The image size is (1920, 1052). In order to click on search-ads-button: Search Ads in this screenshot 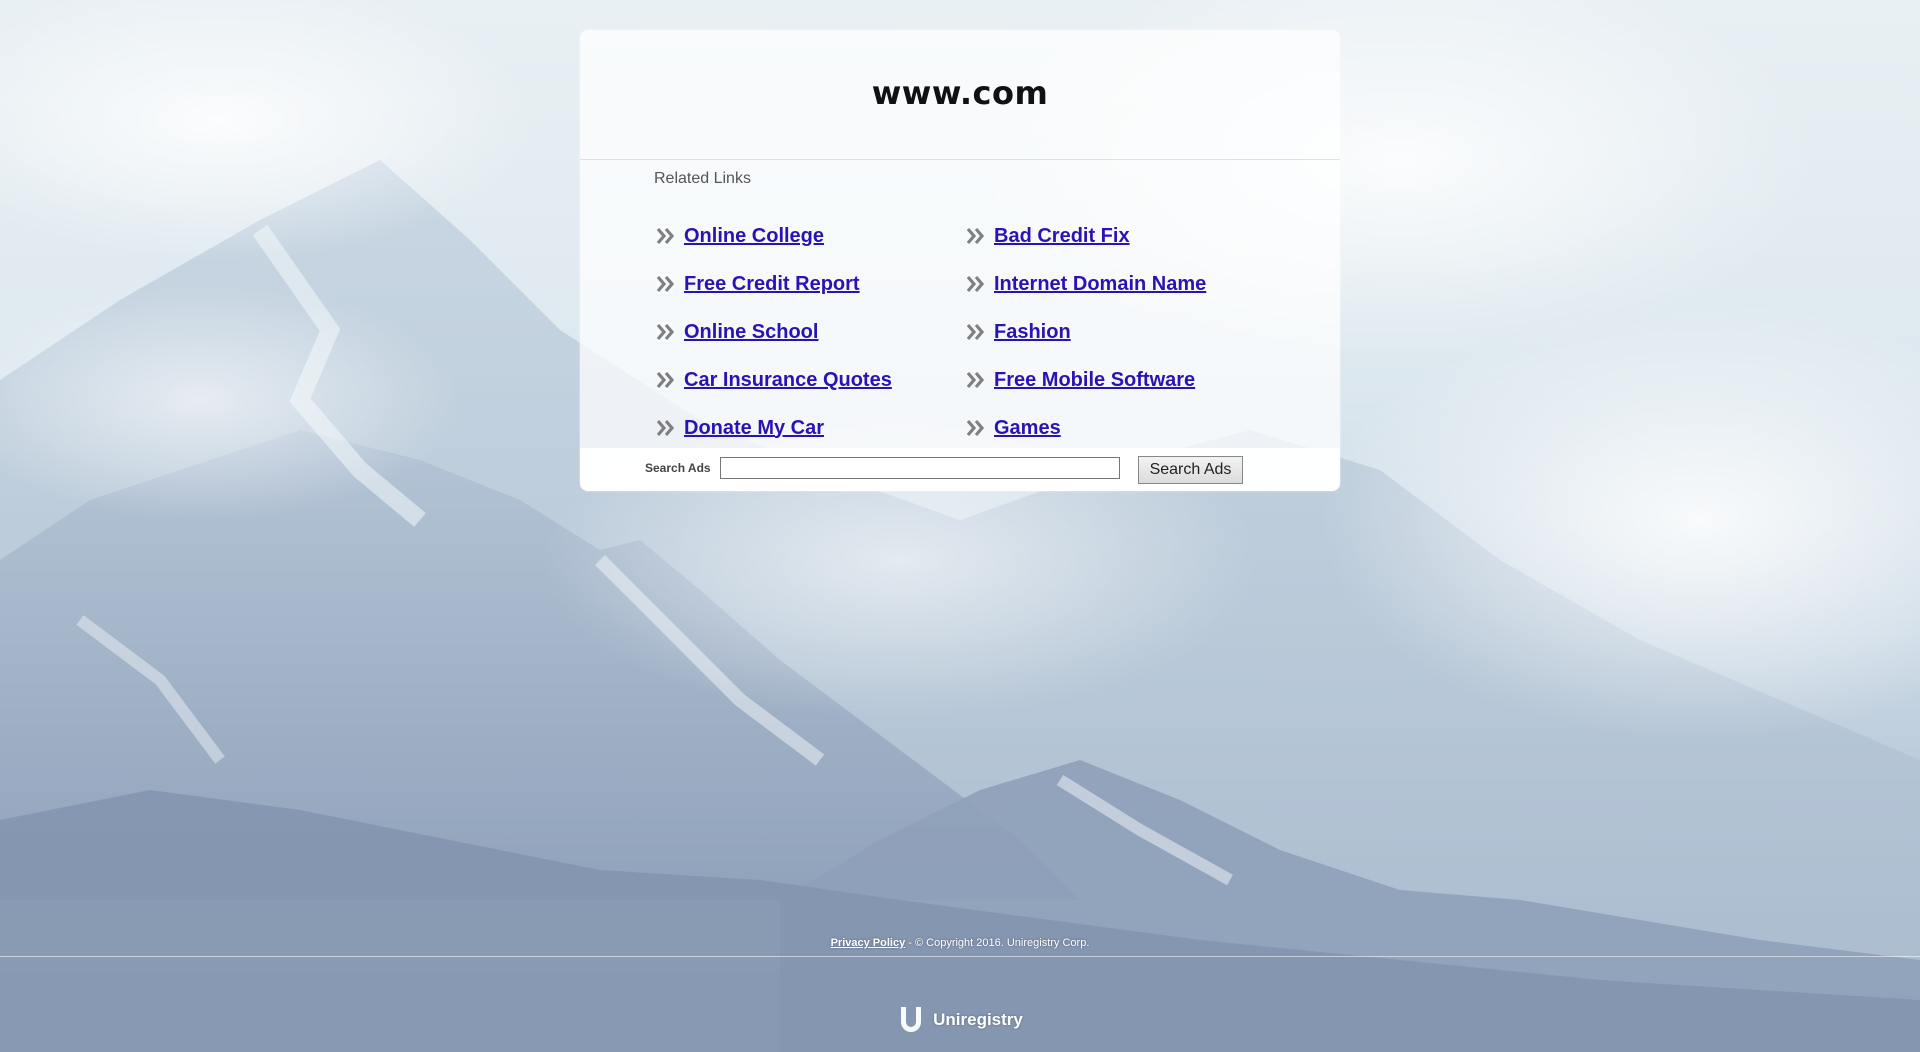, I will do `click(1190, 470)`.